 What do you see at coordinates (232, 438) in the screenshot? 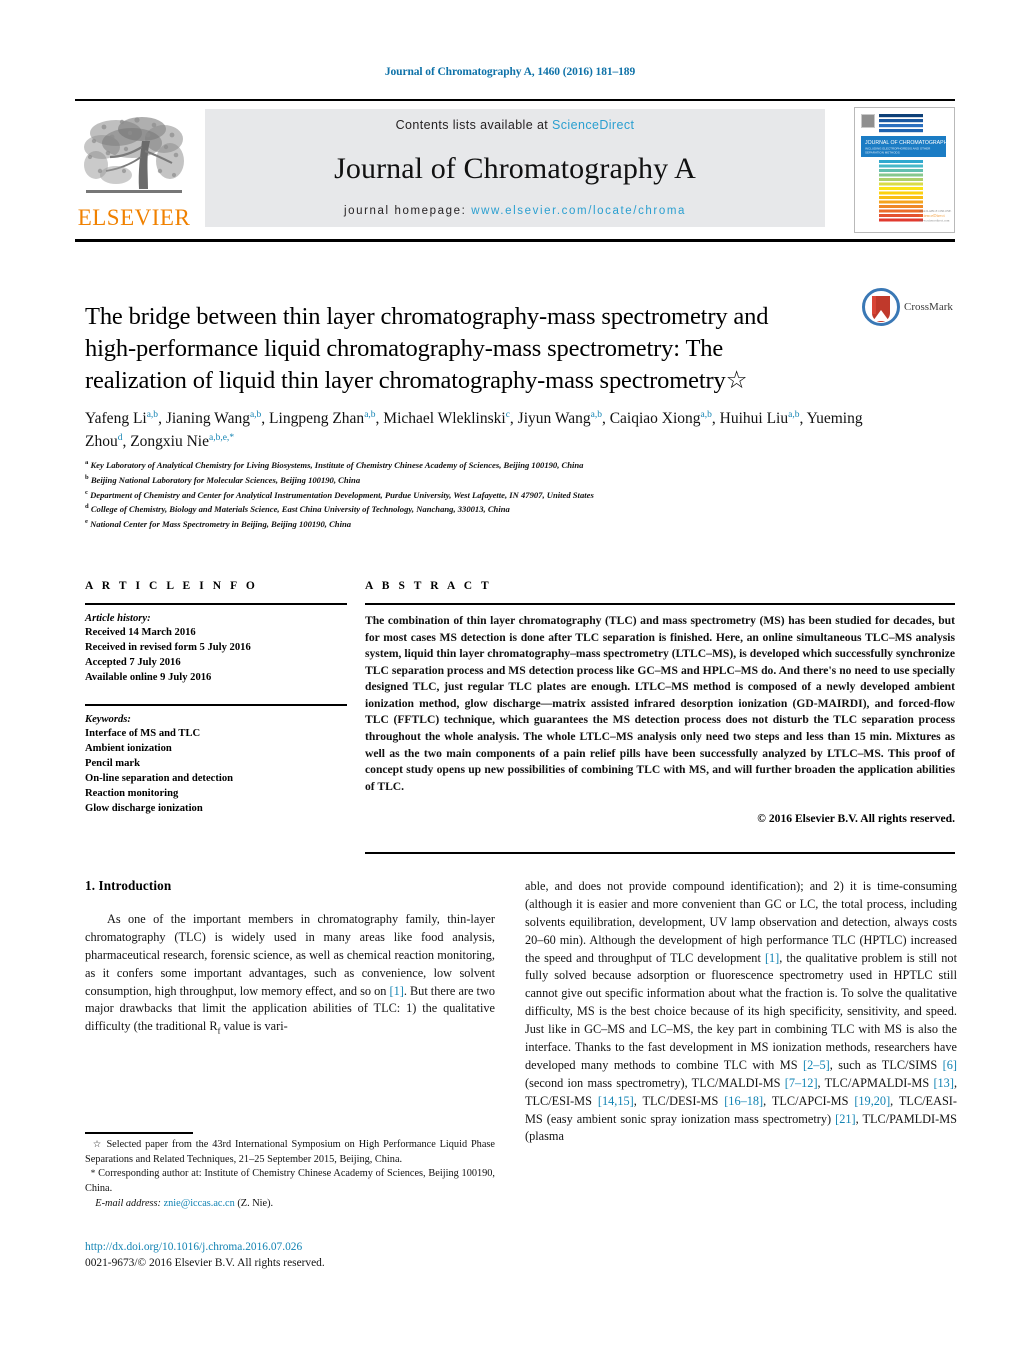
I see `corresponding-author-marker: *` at bounding box center [232, 438].